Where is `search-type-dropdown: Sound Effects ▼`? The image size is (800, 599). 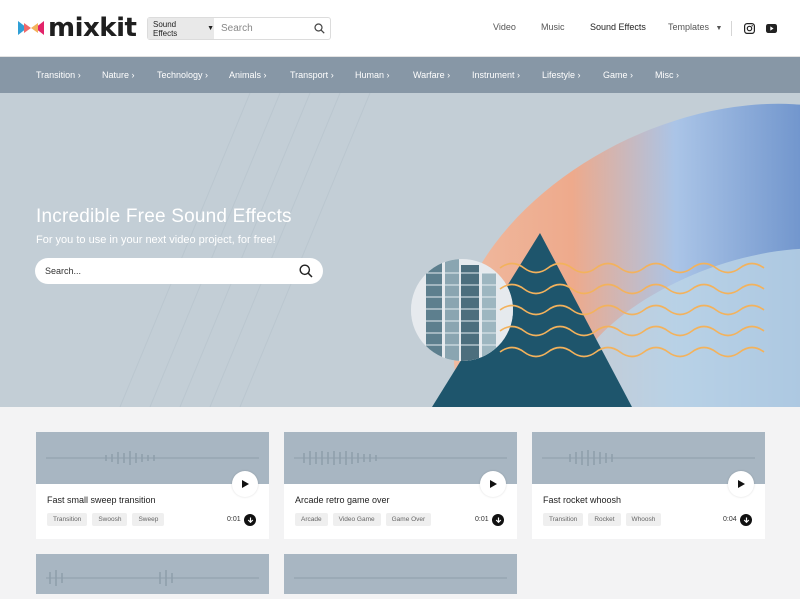 search-type-dropdown: Sound Effects ▼ is located at coordinates (181, 28).